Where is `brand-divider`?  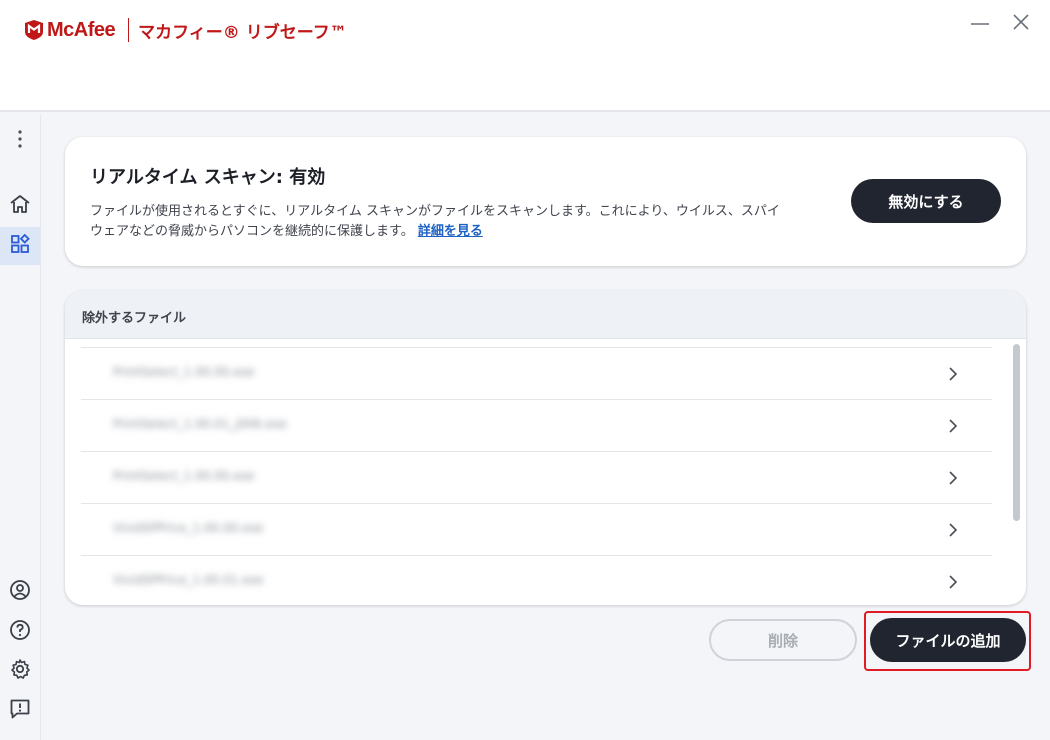 brand-divider is located at coordinates (129, 30).